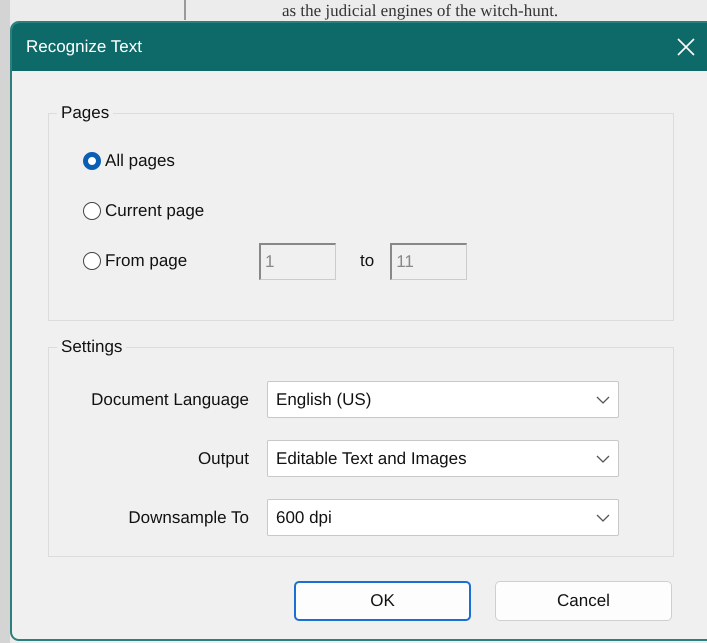 The width and height of the screenshot is (707, 643). Describe the element at coordinates (382, 601) in the screenshot. I see `dialog-button: OK` at that location.